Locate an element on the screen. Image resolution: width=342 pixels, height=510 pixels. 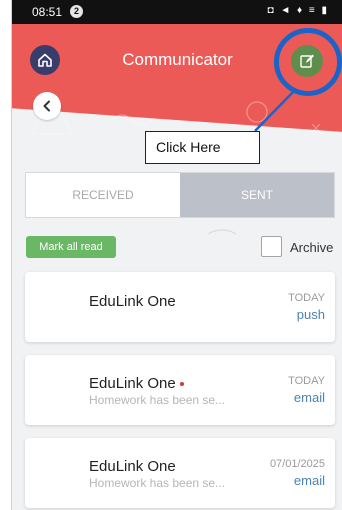
chevron-left-icon is located at coordinates (46, 106).